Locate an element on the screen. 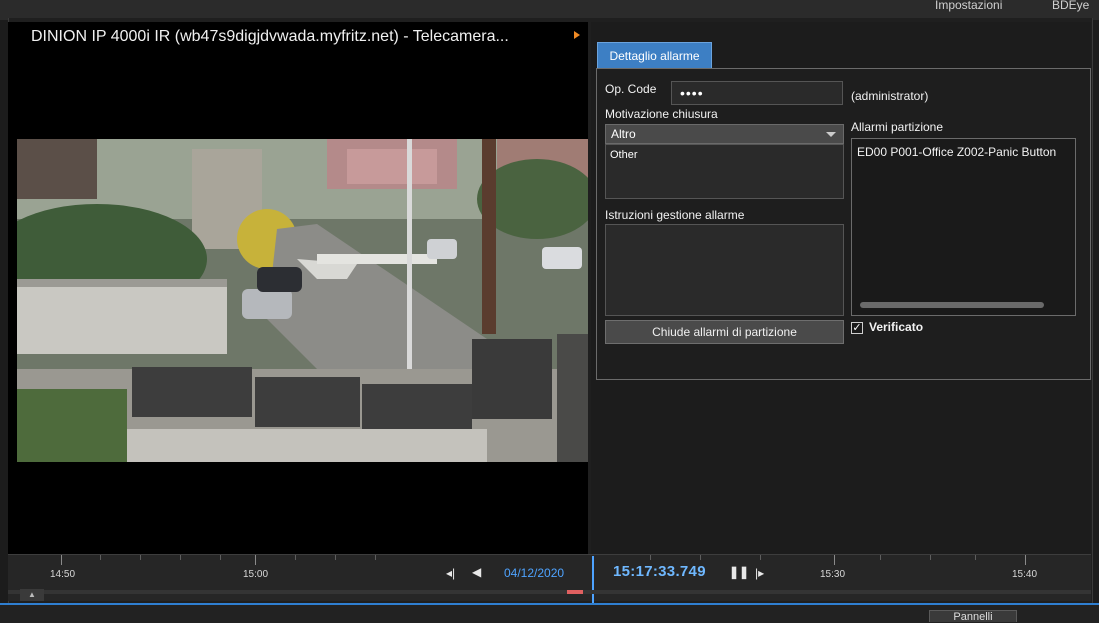 Image resolution: width=1099 pixels, height=623 pixels. partition-alarms-label: Allarmi partizione is located at coordinates (897, 127).